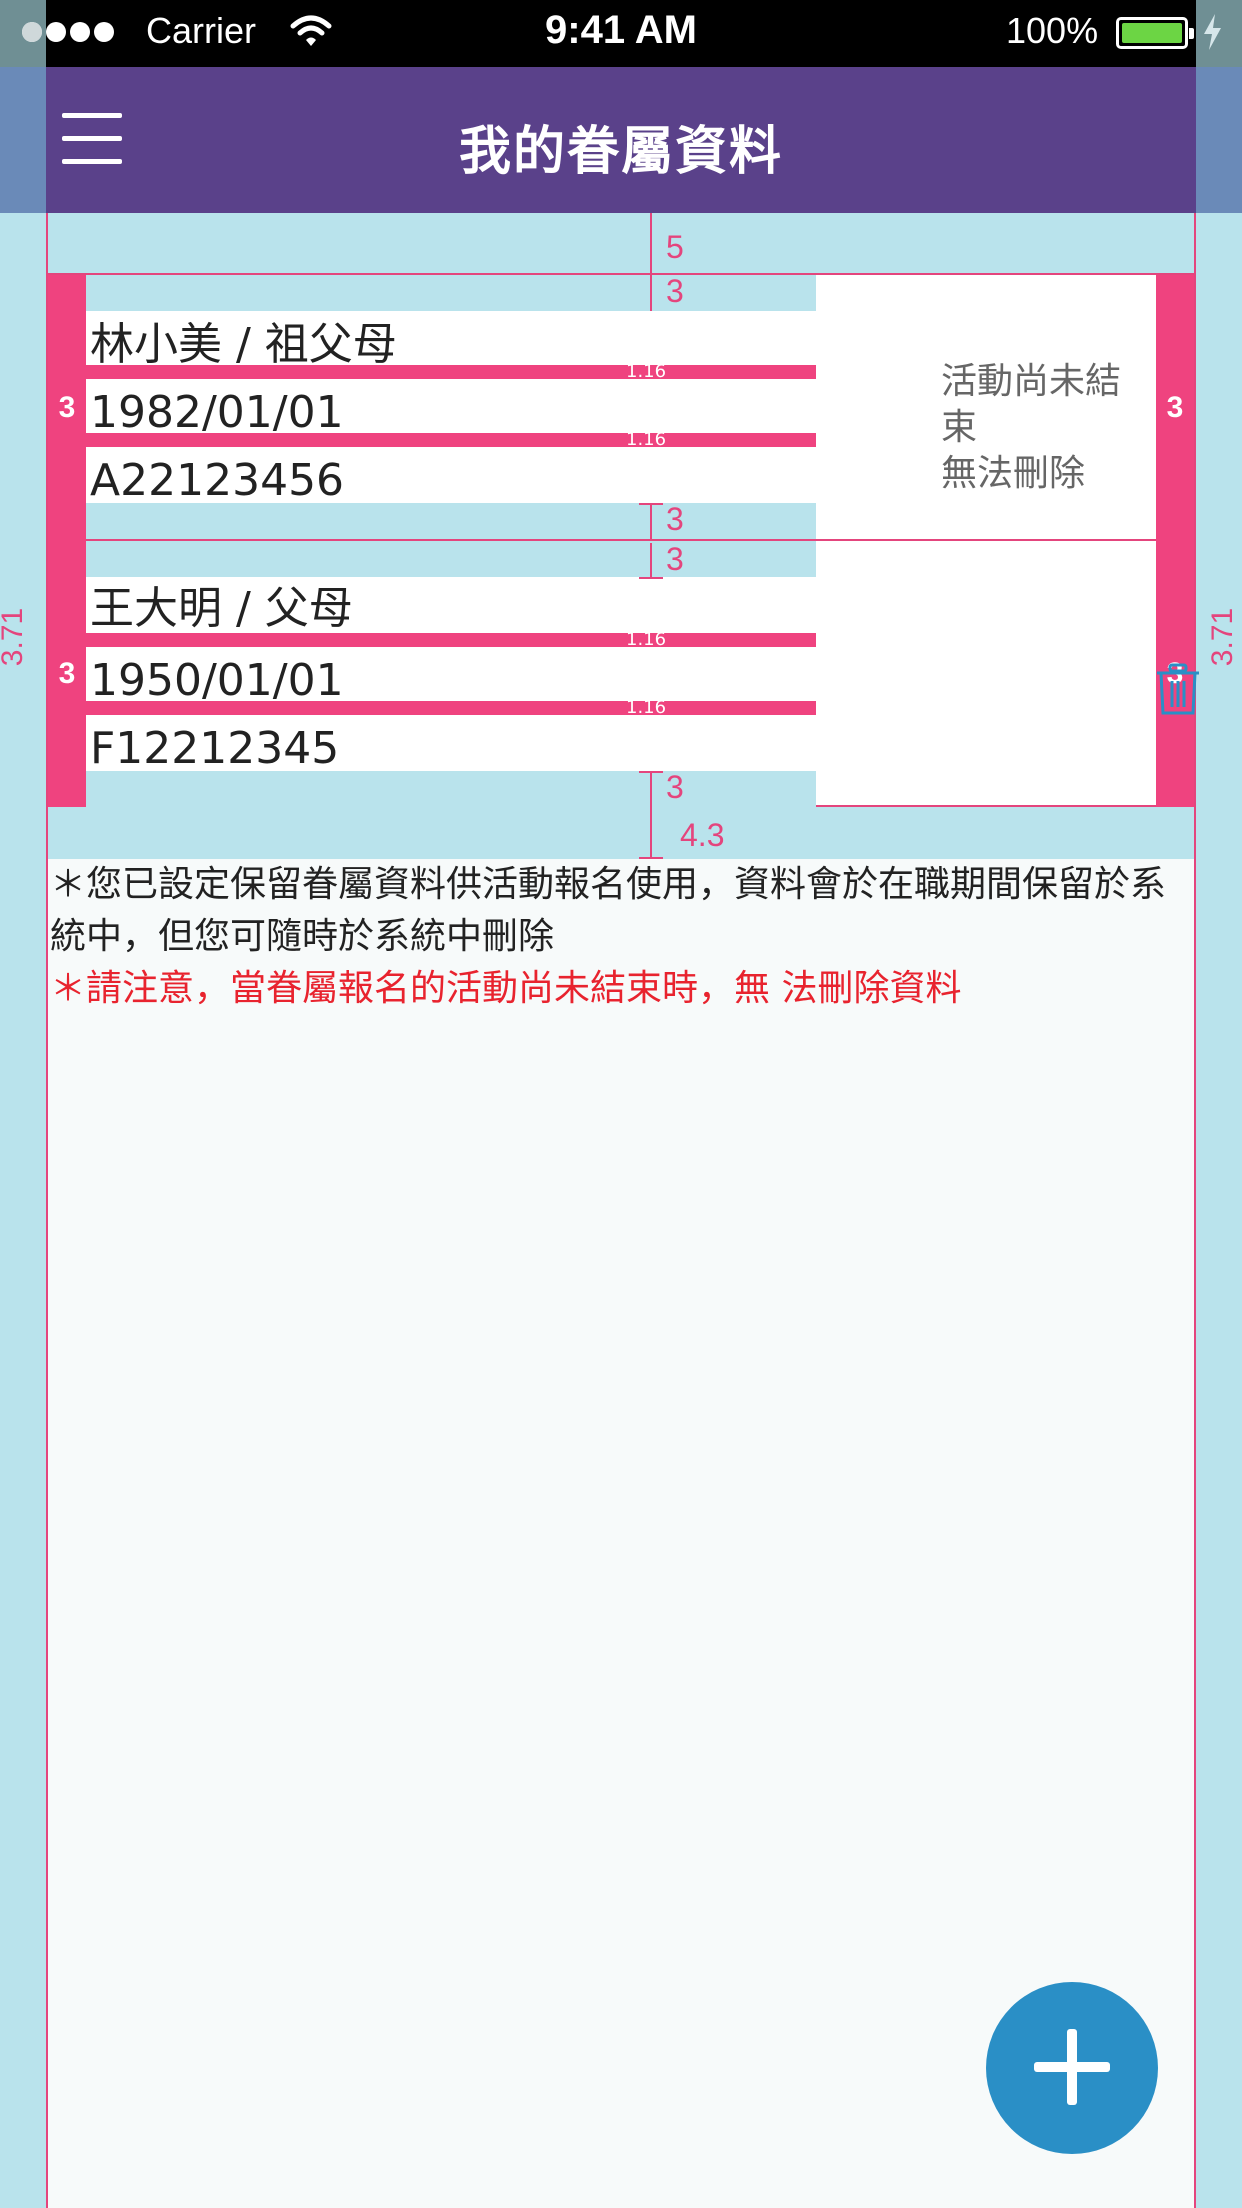  What do you see at coordinates (67, 541) in the screenshot?
I see `list-left-padding: 3 3` at bounding box center [67, 541].